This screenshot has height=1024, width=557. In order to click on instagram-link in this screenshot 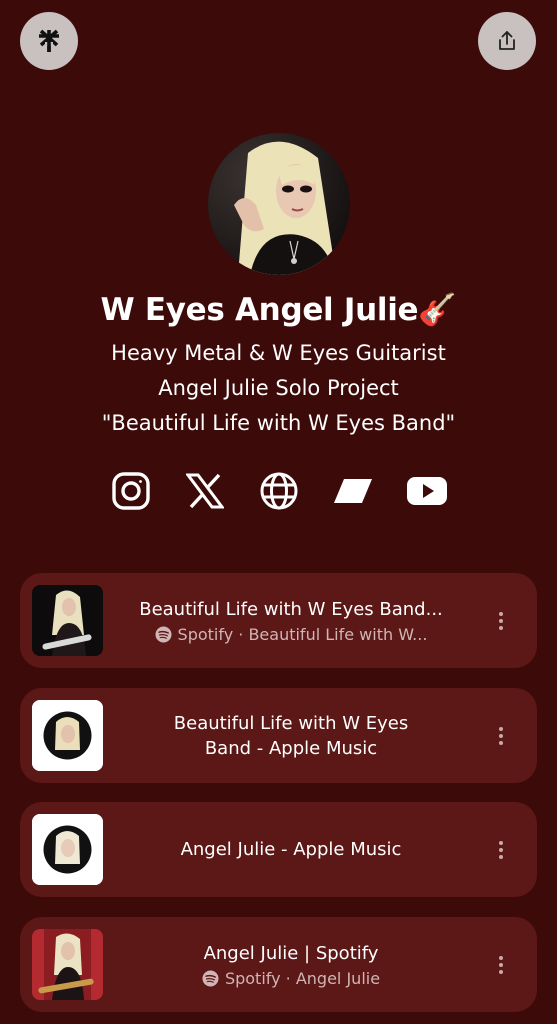, I will do `click(131, 491)`.